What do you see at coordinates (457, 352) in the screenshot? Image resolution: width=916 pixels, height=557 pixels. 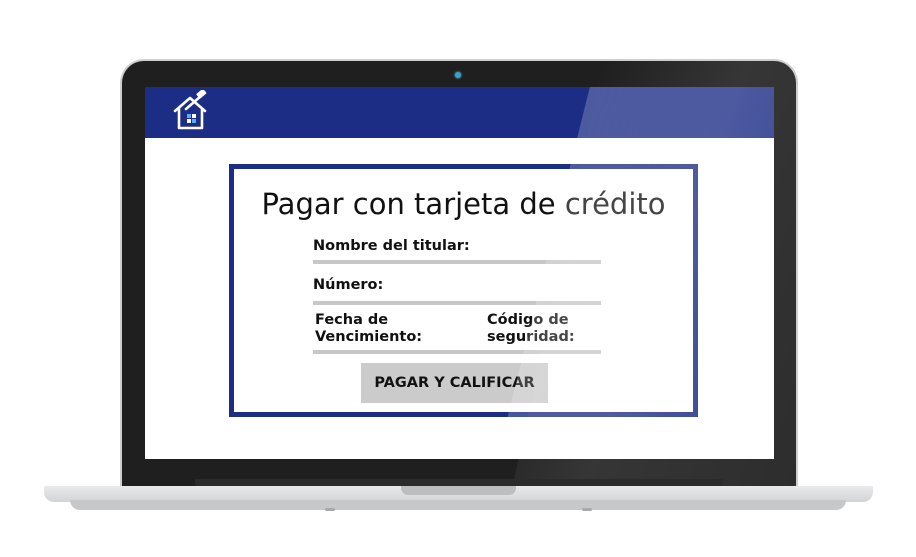 I see `expiry-and-security-code-field` at bounding box center [457, 352].